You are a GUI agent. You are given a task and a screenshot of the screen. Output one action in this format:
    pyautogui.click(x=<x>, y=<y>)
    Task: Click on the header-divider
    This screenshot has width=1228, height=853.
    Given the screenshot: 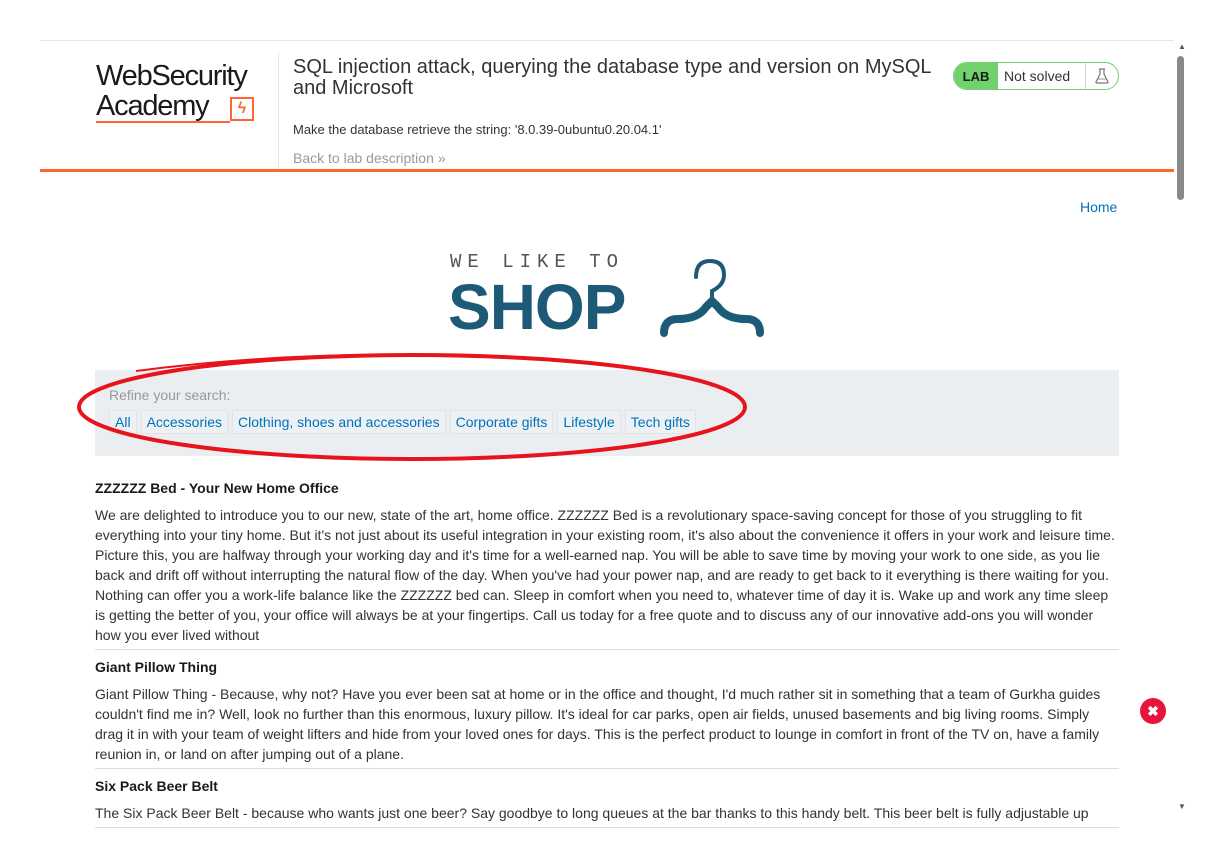 What is the action you would take?
    pyautogui.click(x=278, y=112)
    